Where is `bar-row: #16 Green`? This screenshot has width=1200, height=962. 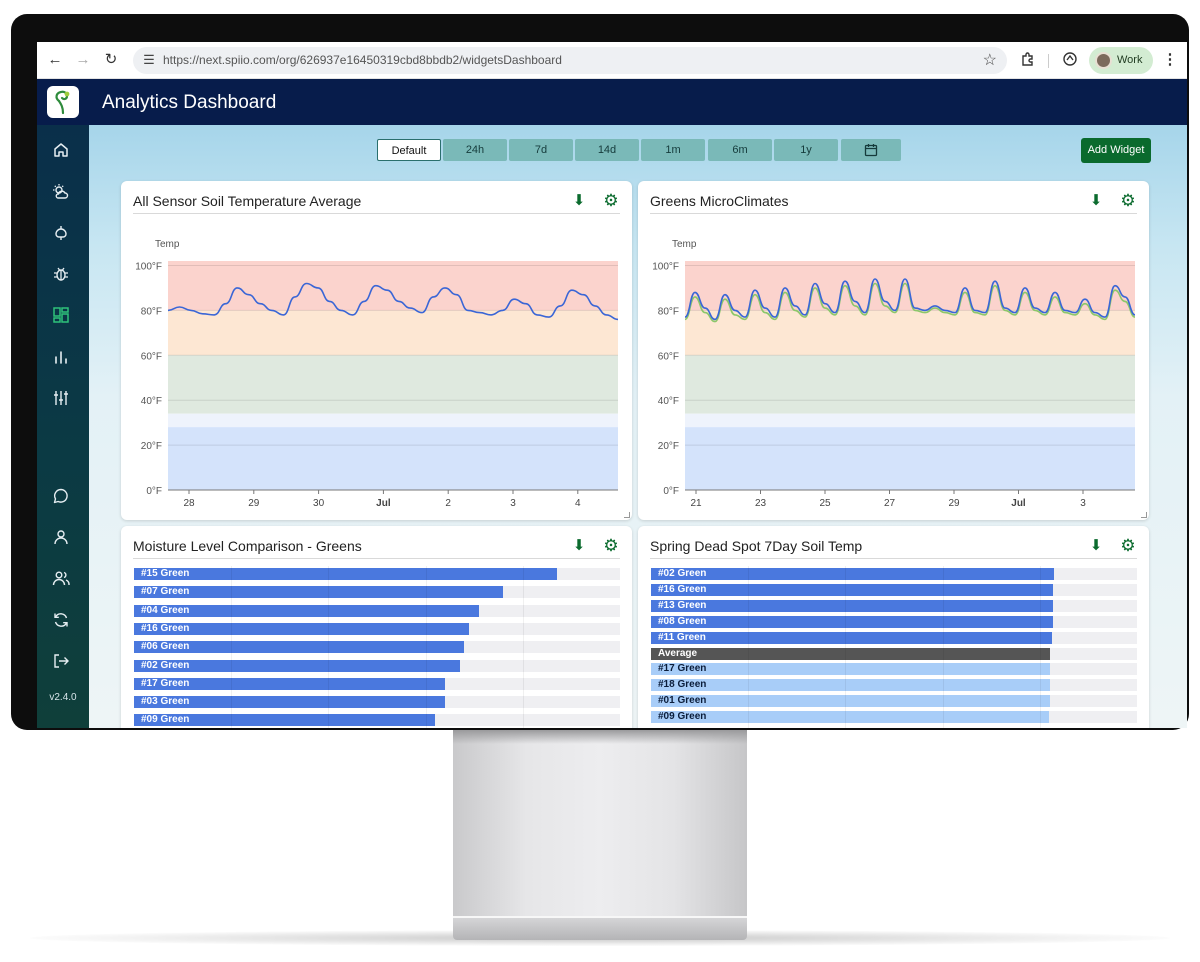 bar-row: #16 Green is located at coordinates (894, 589).